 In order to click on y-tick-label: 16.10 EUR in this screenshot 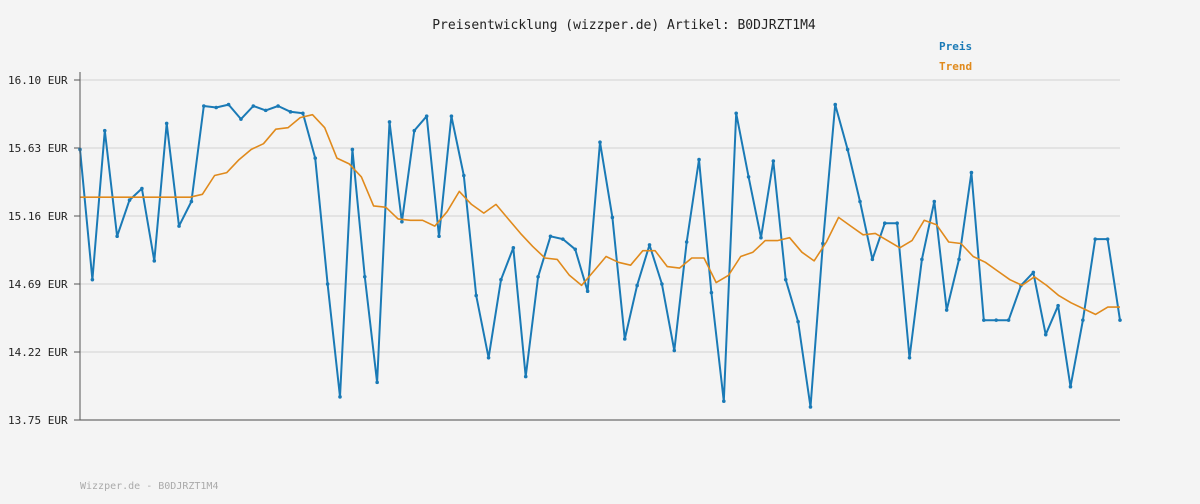, I will do `click(38, 80)`.